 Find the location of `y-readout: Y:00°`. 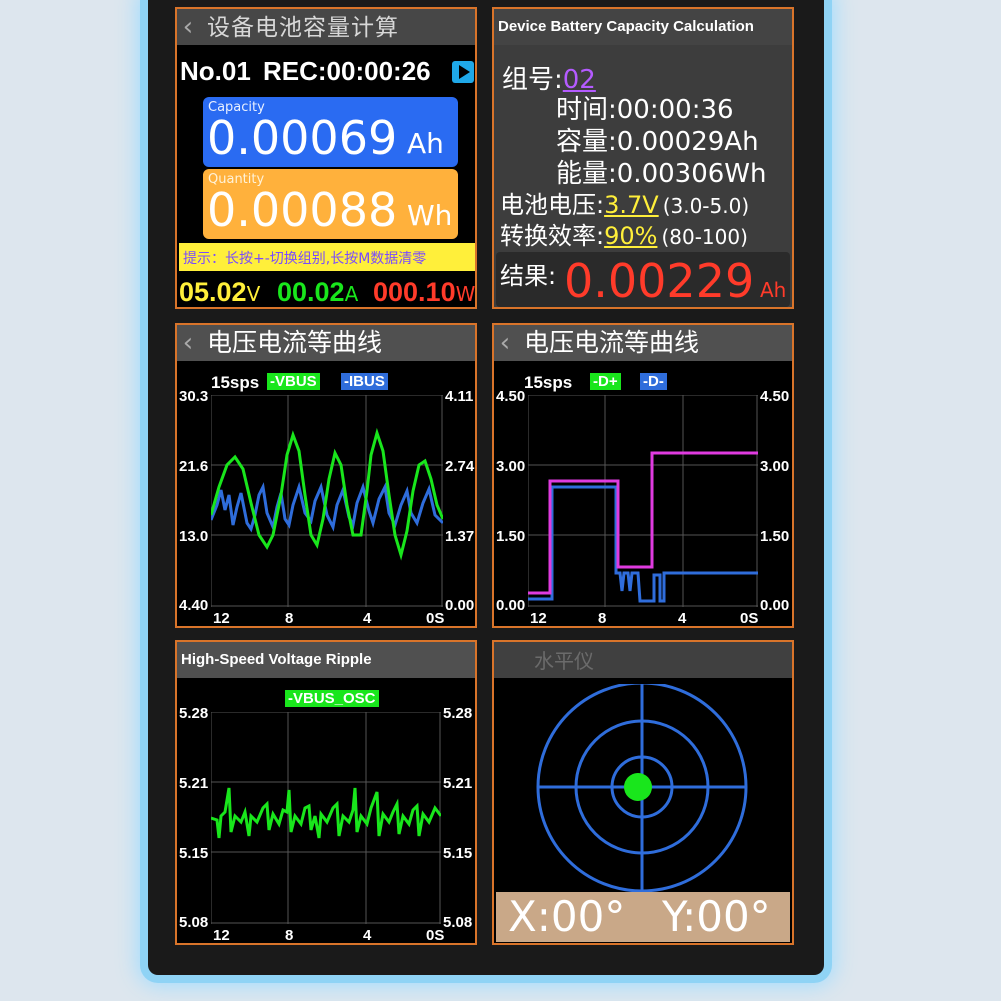

y-readout: Y:00° is located at coordinates (716, 916).